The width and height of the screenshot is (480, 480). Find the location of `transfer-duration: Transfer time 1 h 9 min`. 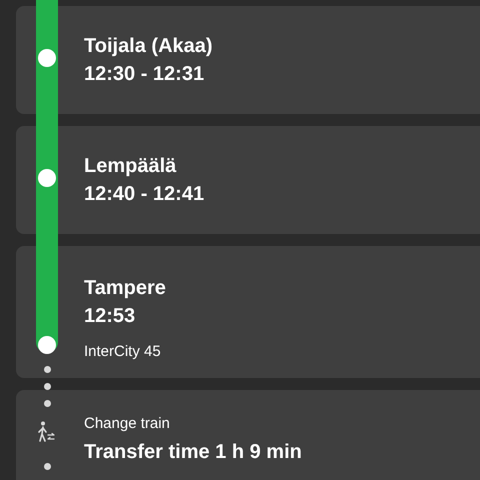

transfer-duration: Transfer time 1 h 9 min is located at coordinates (193, 452).